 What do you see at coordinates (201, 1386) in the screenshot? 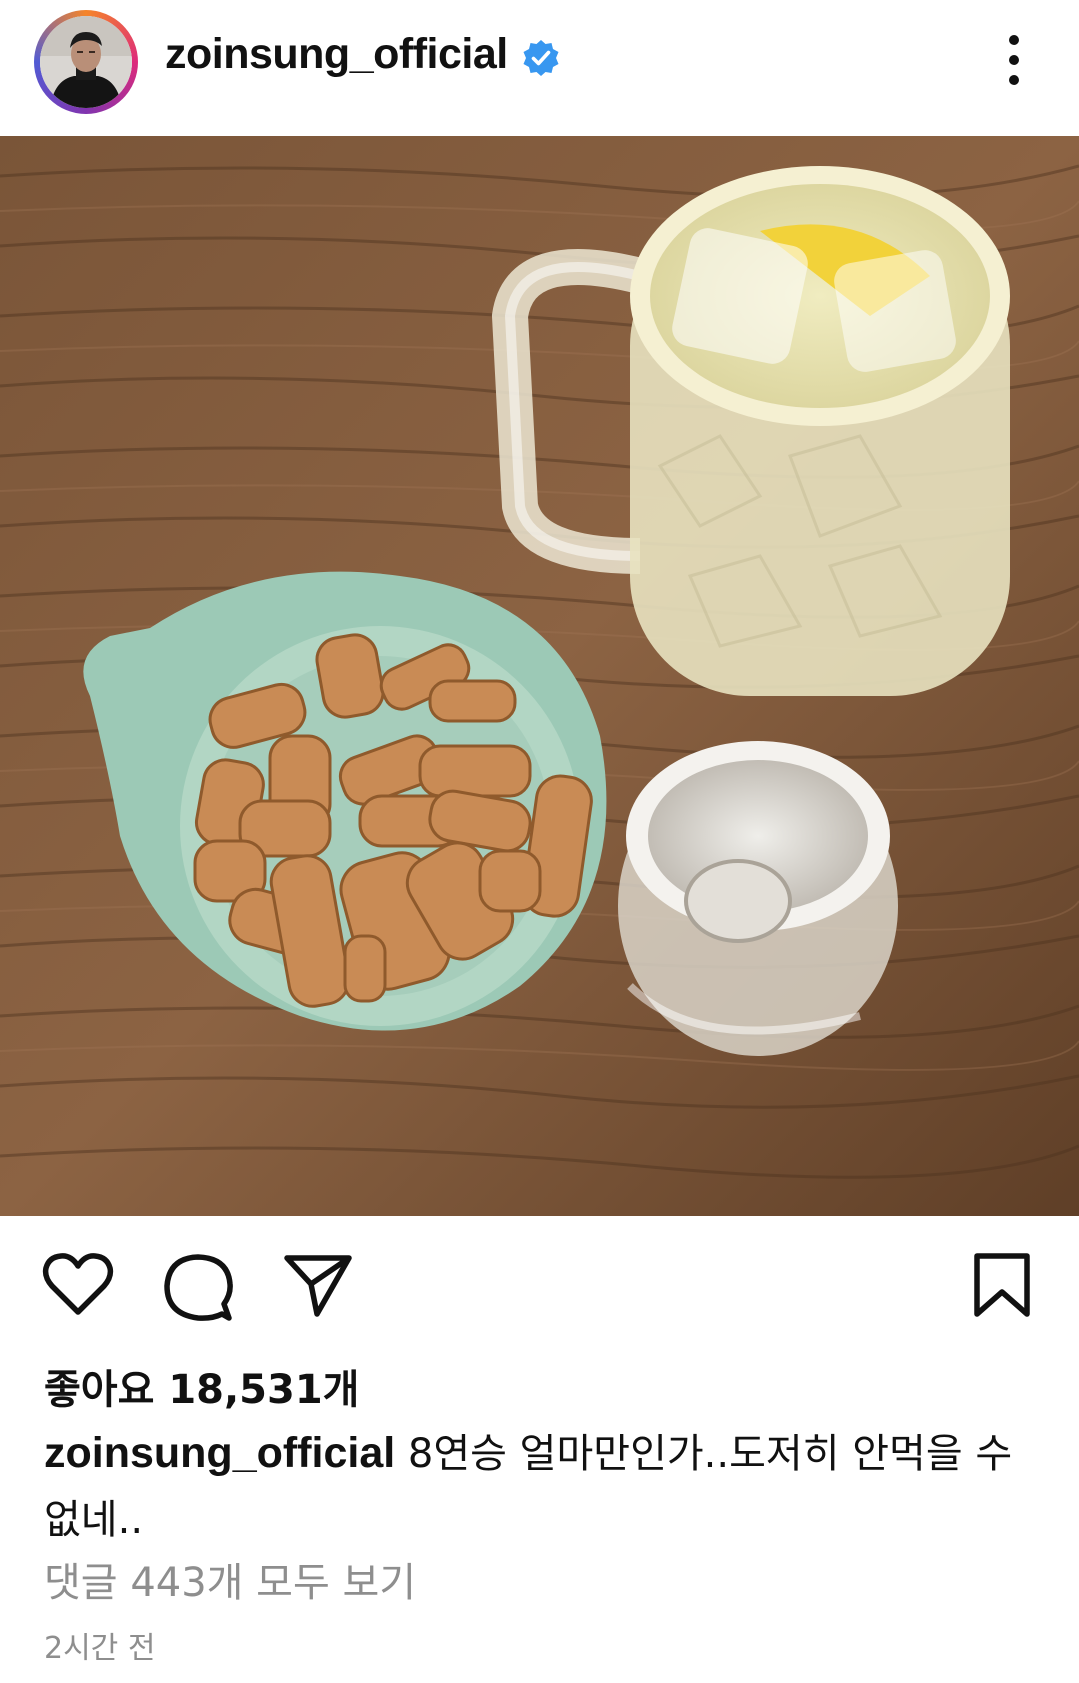
I see `like-count: 좋아요 18,531개` at bounding box center [201, 1386].